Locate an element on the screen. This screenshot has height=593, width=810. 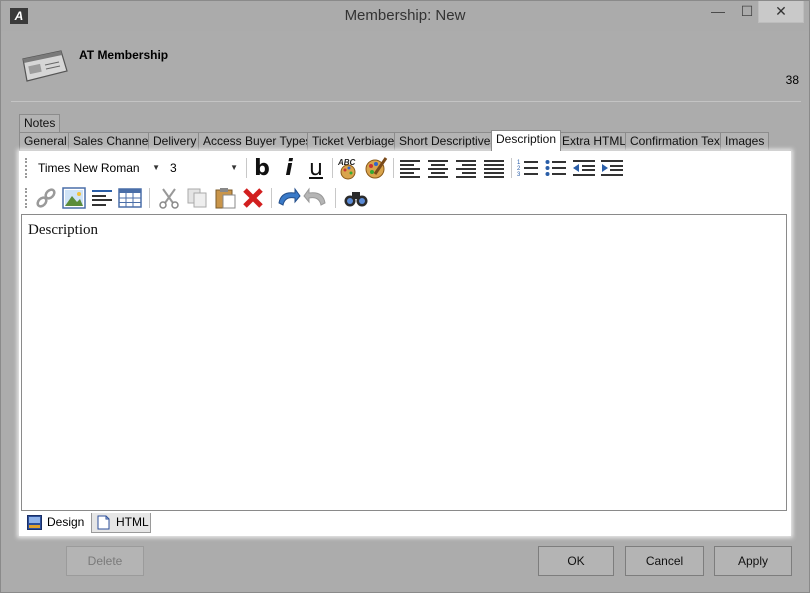
spell-check-icon: ABC is located at coordinates (346, 169).